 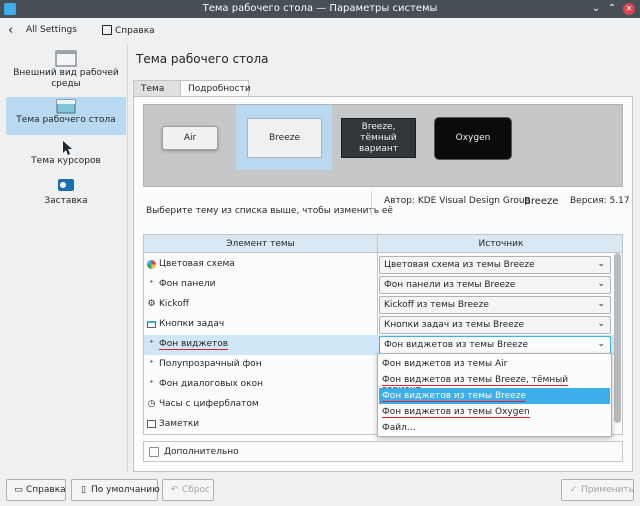 What do you see at coordinates (436, 305) in the screenshot?
I see `combobox-value: Kickoff из темы Breeze` at bounding box center [436, 305].